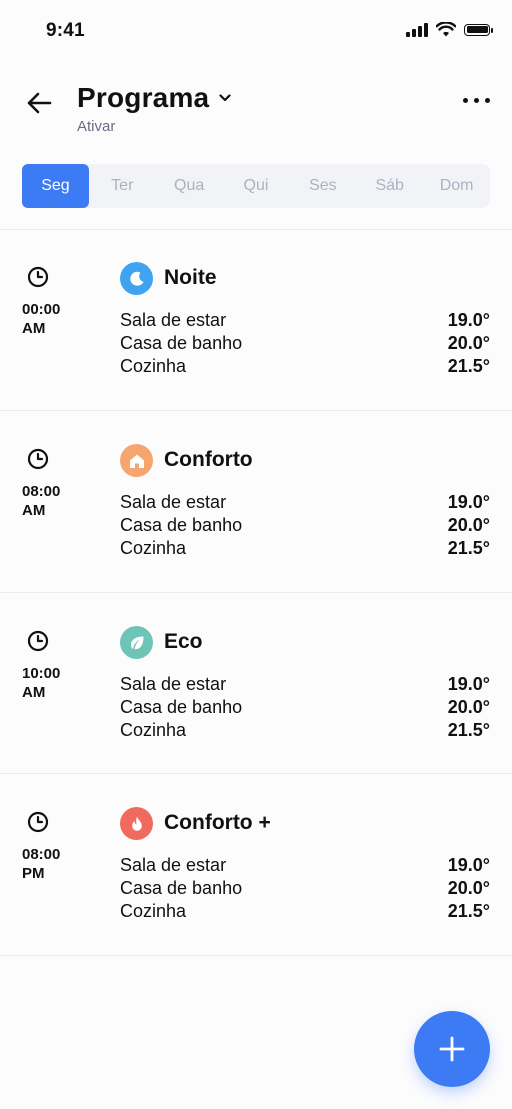 The width and height of the screenshot is (512, 1109). Describe the element at coordinates (65, 30) in the screenshot. I see `status-time: 9:41` at that location.